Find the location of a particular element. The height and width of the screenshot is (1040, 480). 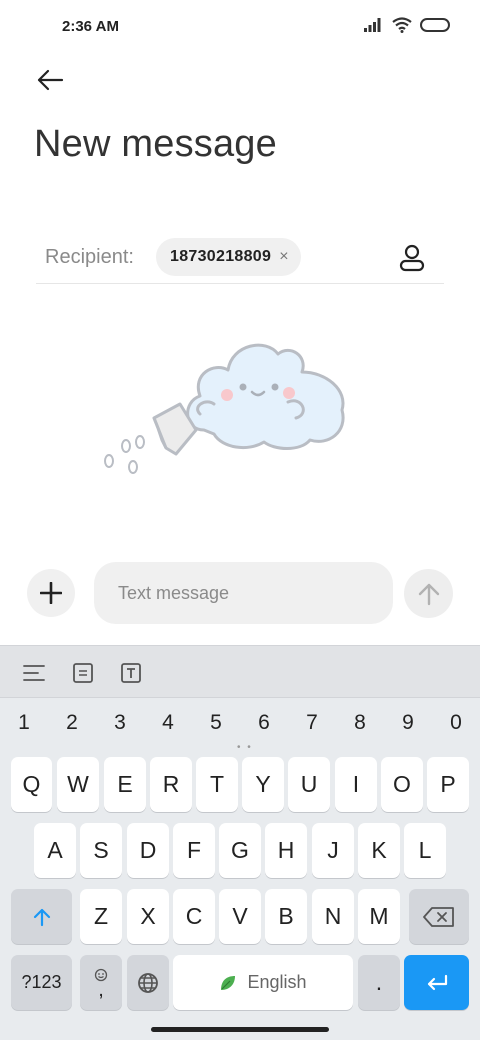

remove-recipient-icon: × is located at coordinates (283, 257).